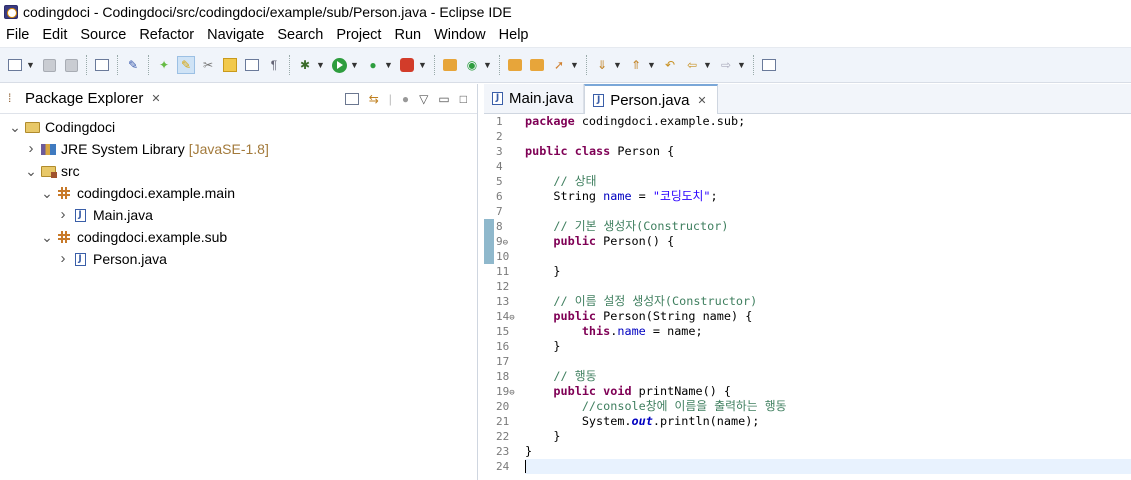 This screenshot has height=480, width=1131. What do you see at coordinates (828, 226) in the screenshot?
I see `code-line: // 기본 생성자(Constructor)` at bounding box center [828, 226].